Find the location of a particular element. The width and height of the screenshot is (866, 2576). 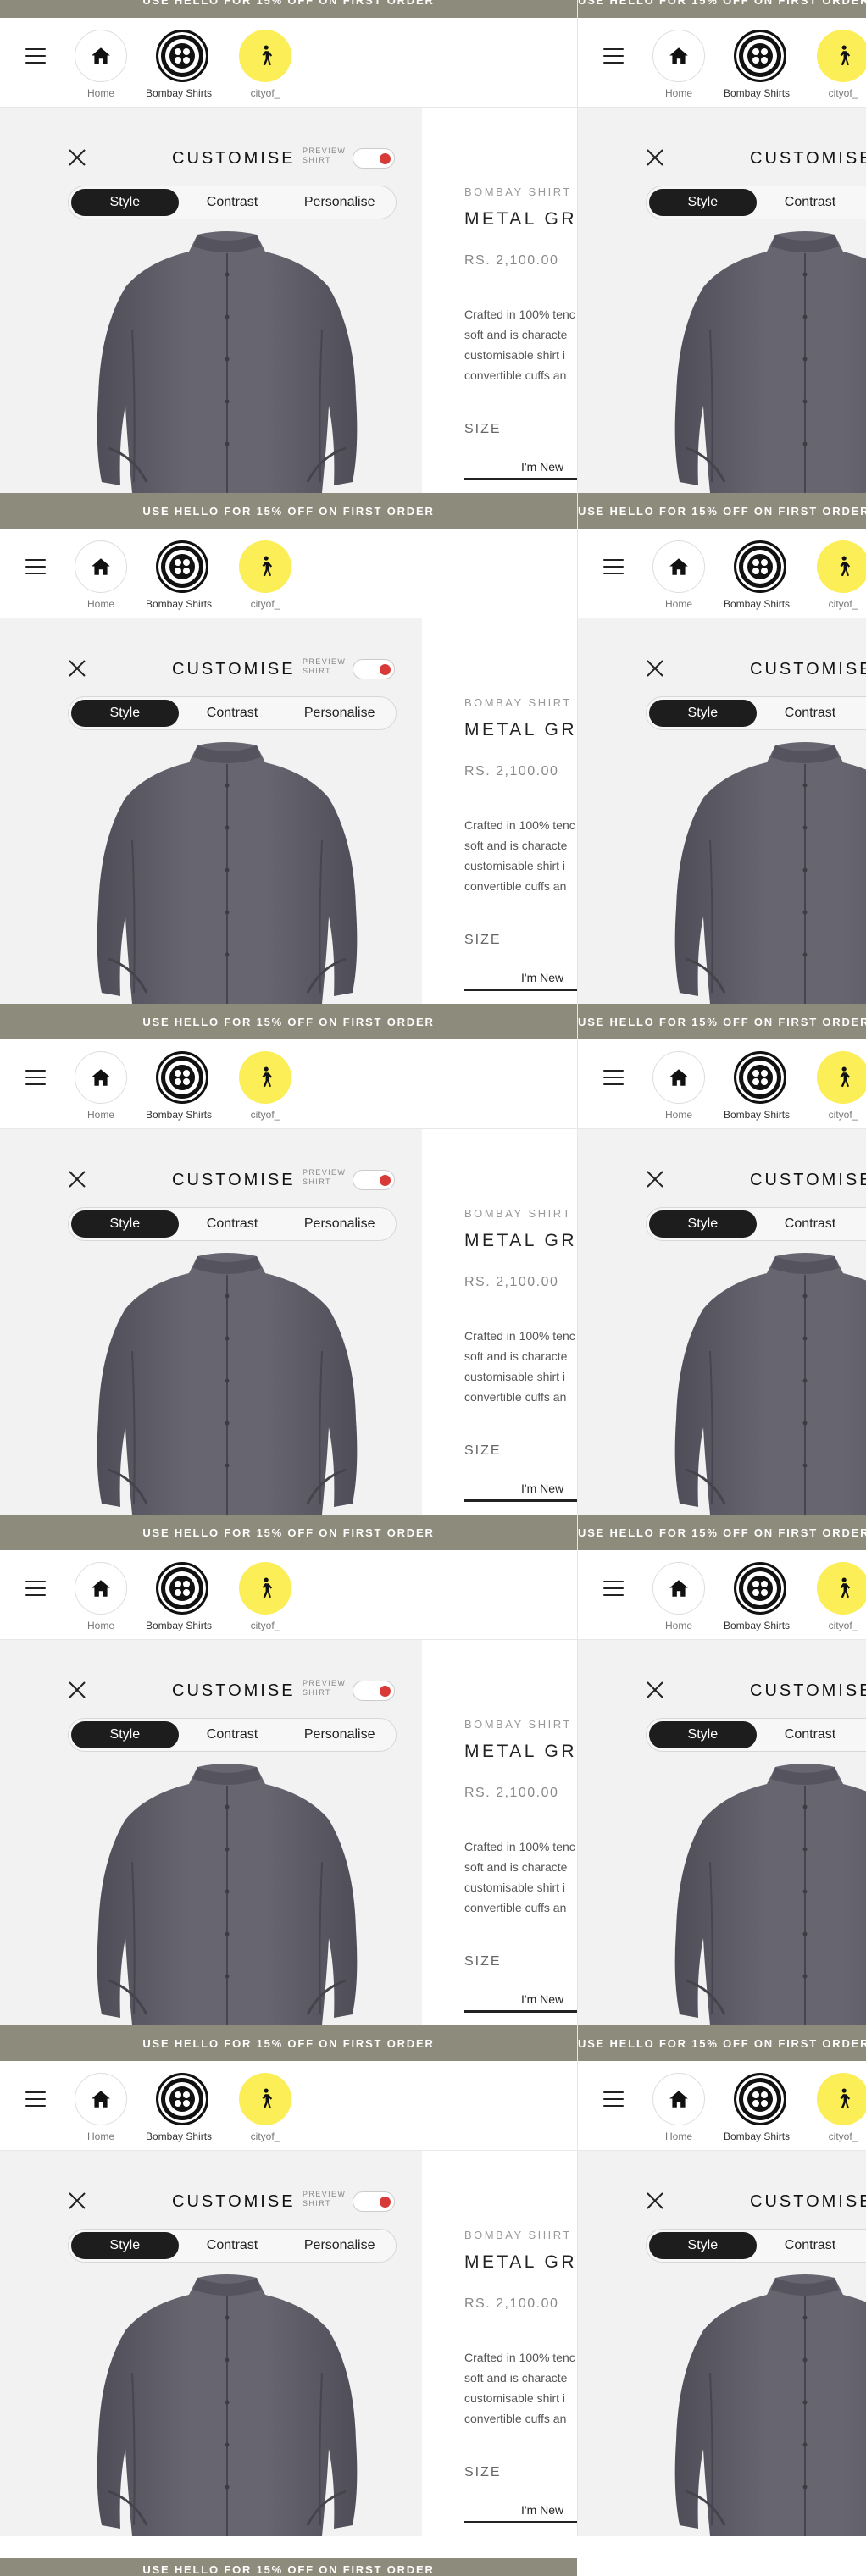

top-navbar: Home Bombay Shirts cityof_ is located at coordinates (288, 2106).